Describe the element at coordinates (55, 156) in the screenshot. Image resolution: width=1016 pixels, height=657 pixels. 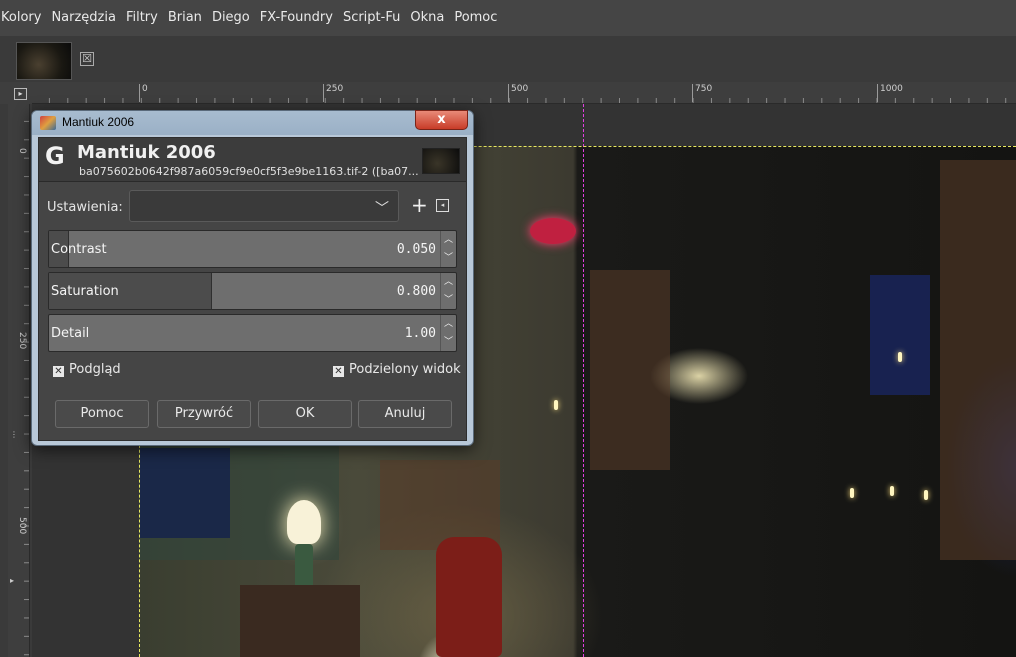
I see `gegl-logo-icon: G` at that location.